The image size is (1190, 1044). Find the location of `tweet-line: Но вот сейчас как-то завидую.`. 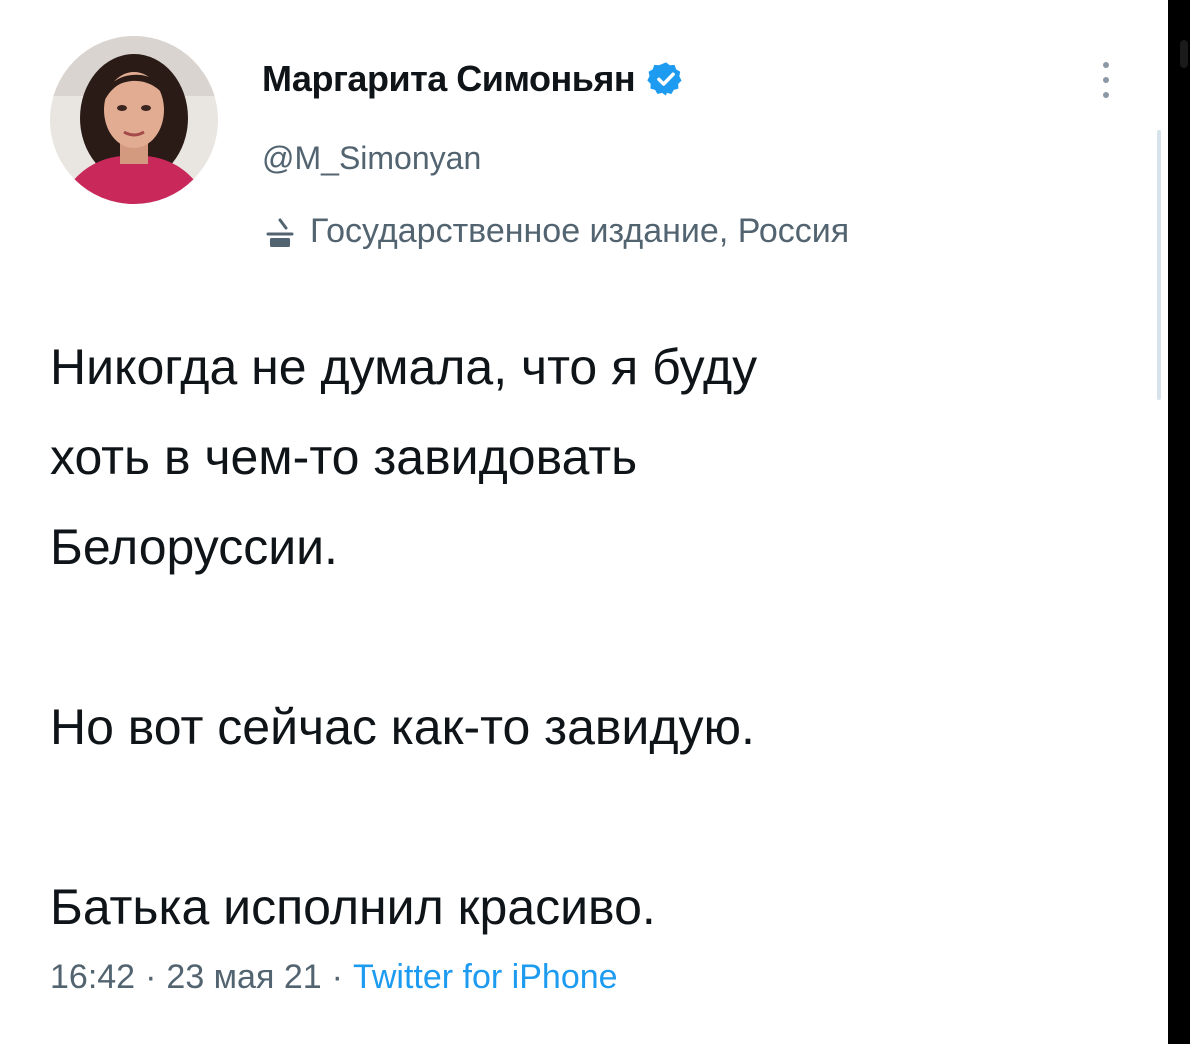

tweet-line: Но вот сейчас как-то завидую. is located at coordinates (402, 727).